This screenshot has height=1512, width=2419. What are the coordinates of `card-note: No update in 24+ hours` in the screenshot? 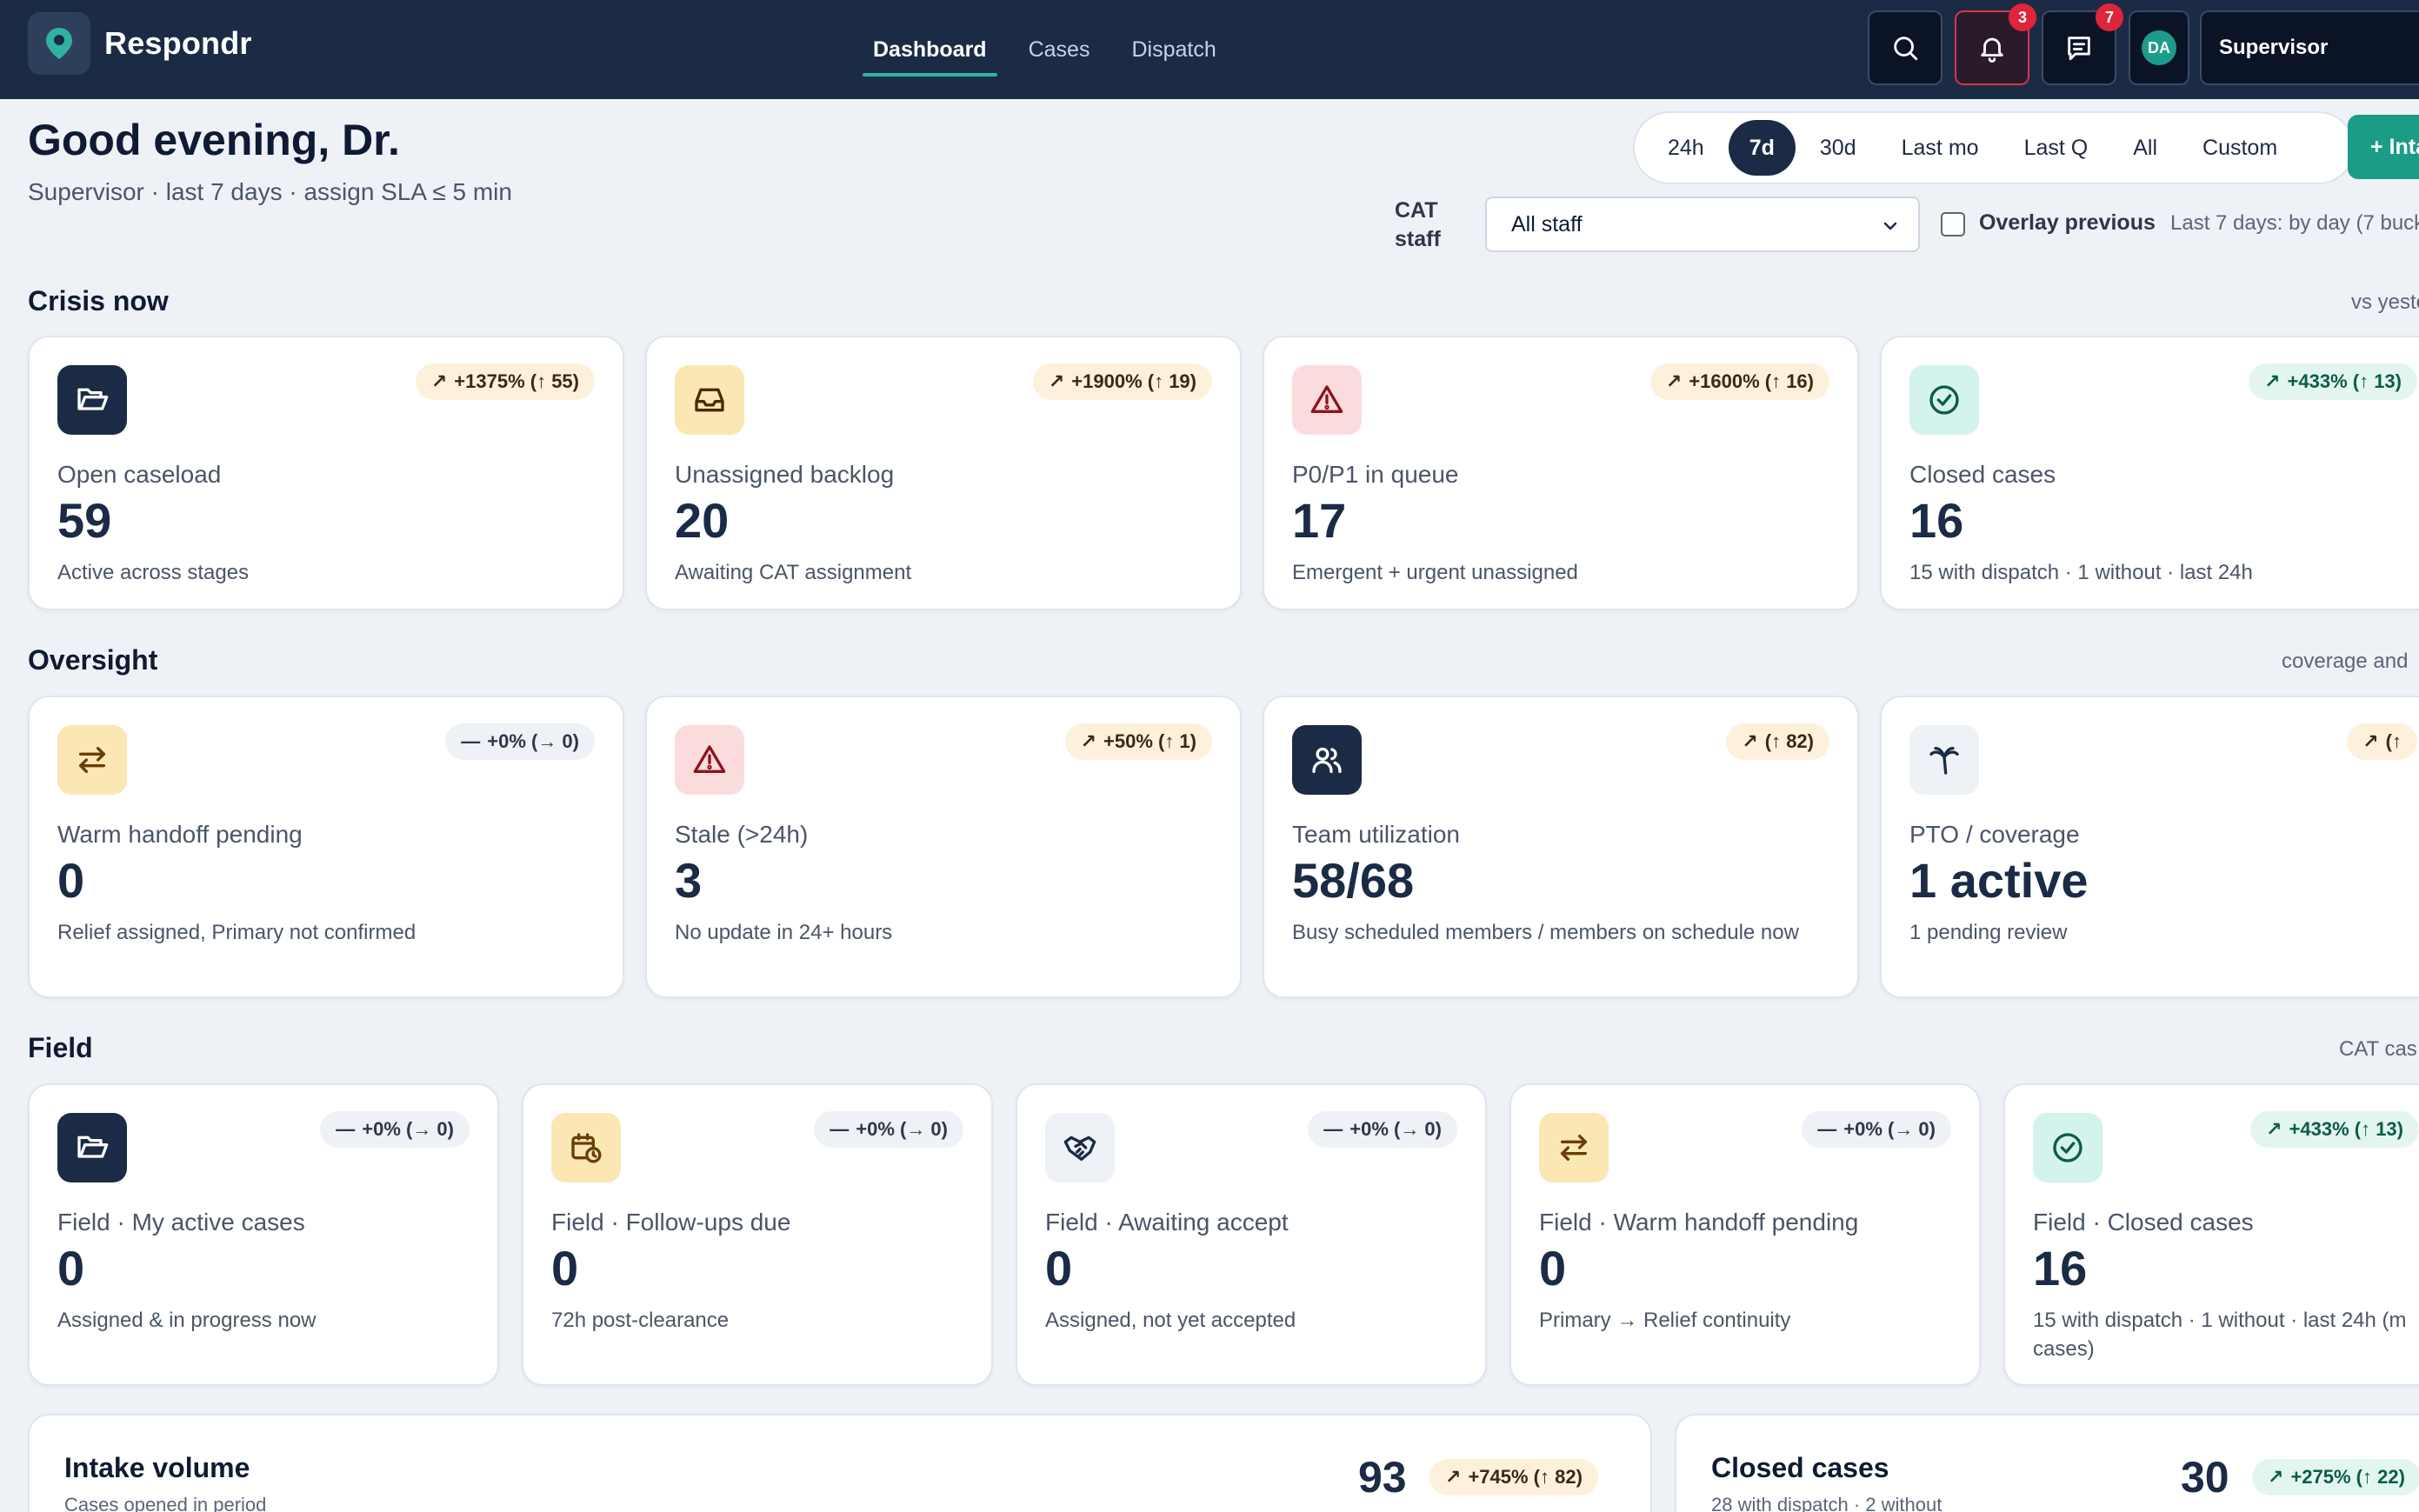 It's located at (784, 932).